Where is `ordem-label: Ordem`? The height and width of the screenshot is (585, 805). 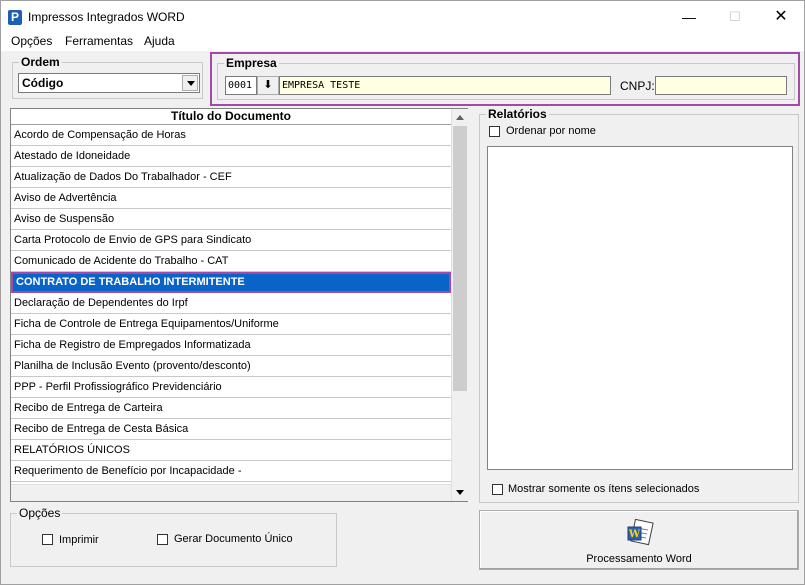 ordem-label: Ordem is located at coordinates (40, 62).